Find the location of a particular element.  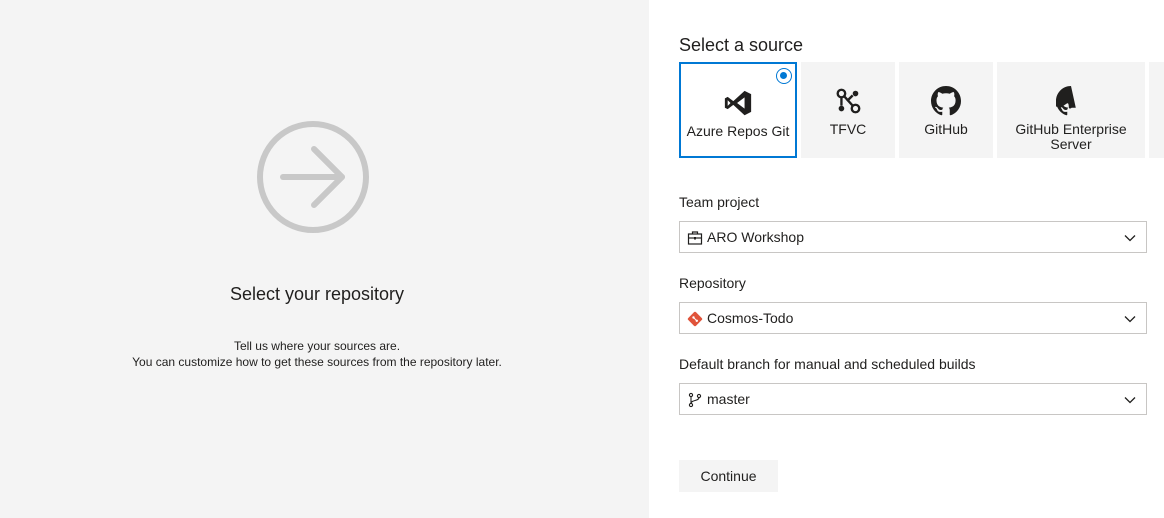

tfvc-icon is located at coordinates (848, 101).